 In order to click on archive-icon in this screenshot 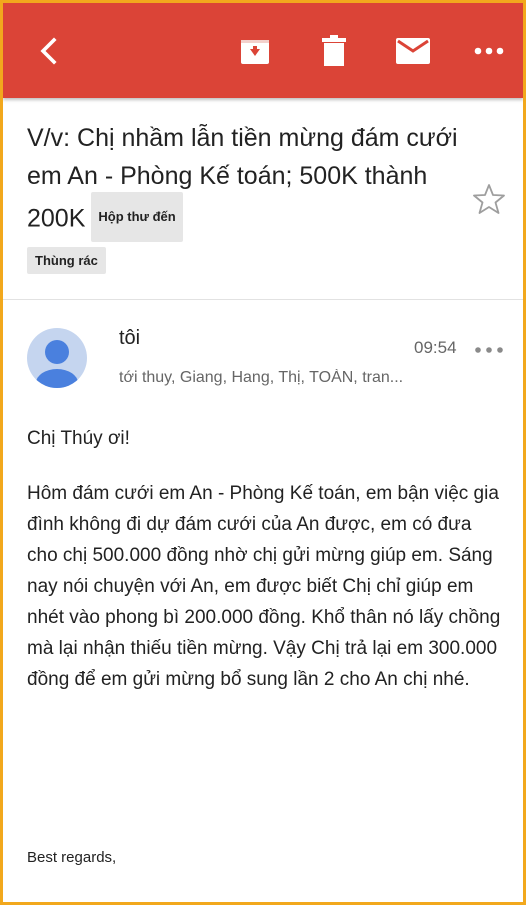, I will do `click(255, 52)`.